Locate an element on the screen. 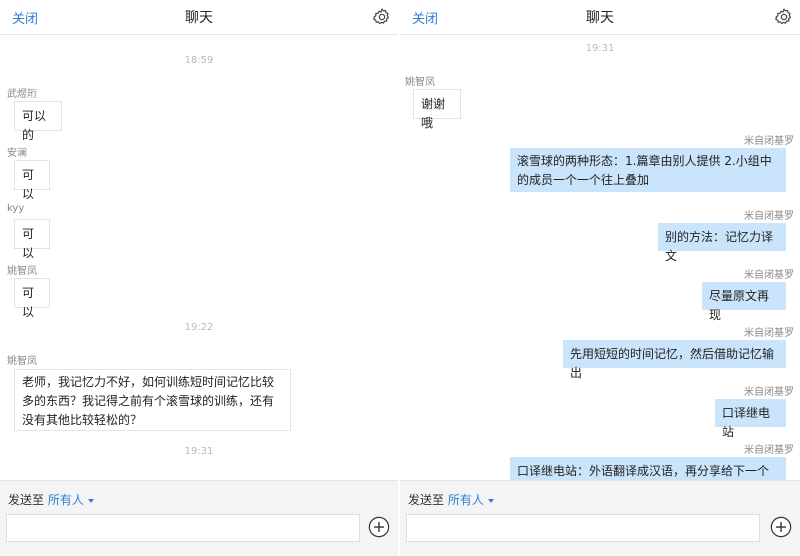 Image resolution: width=800 pixels, height=556 pixels. message-bubble: 别的方法：记忆力译文 is located at coordinates (722, 243).